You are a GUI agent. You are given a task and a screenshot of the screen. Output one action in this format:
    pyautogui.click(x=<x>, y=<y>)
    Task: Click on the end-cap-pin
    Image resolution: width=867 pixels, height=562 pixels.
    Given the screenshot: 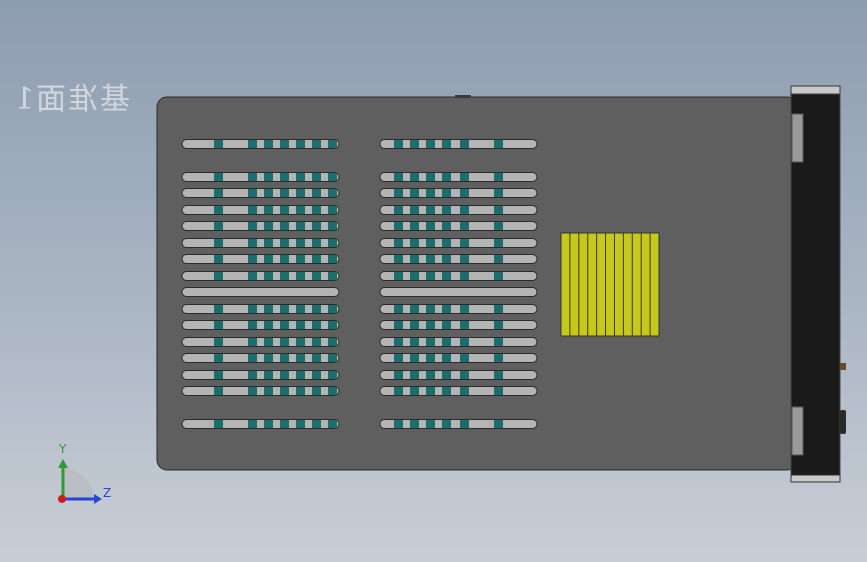 What is the action you would take?
    pyautogui.click(x=843, y=366)
    